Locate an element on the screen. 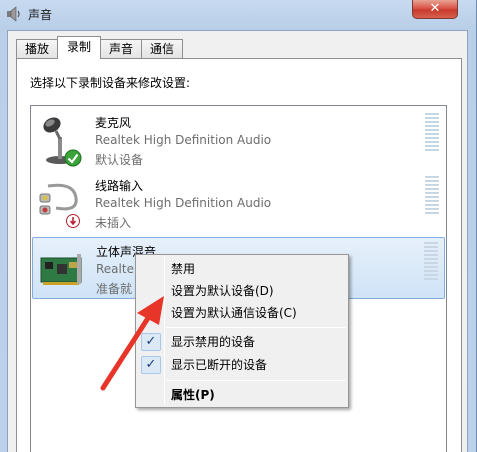  tab-sounds: 声音 is located at coordinates (121, 49).